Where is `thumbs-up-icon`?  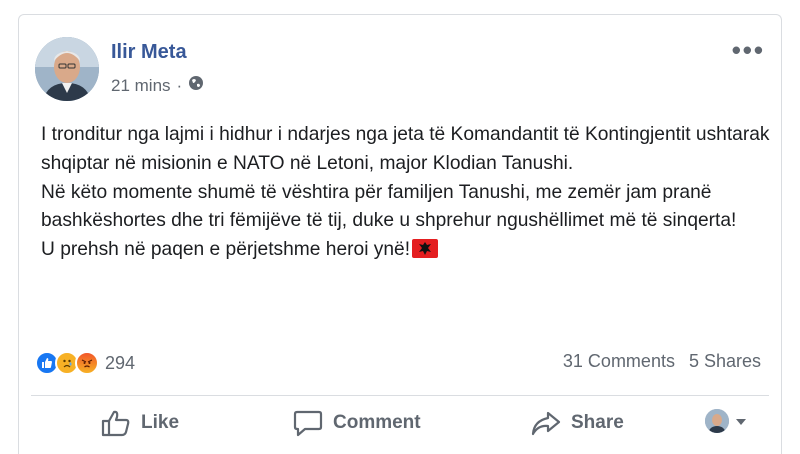 thumbs-up-icon is located at coordinates (115, 423).